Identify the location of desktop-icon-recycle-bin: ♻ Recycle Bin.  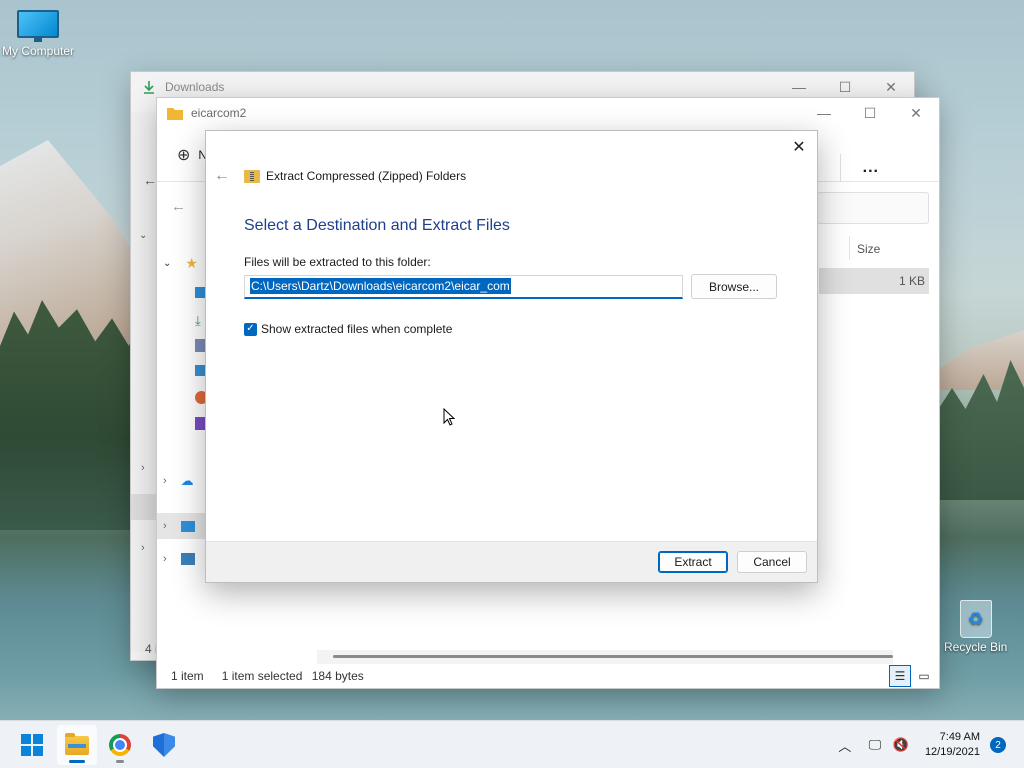
(975, 627).